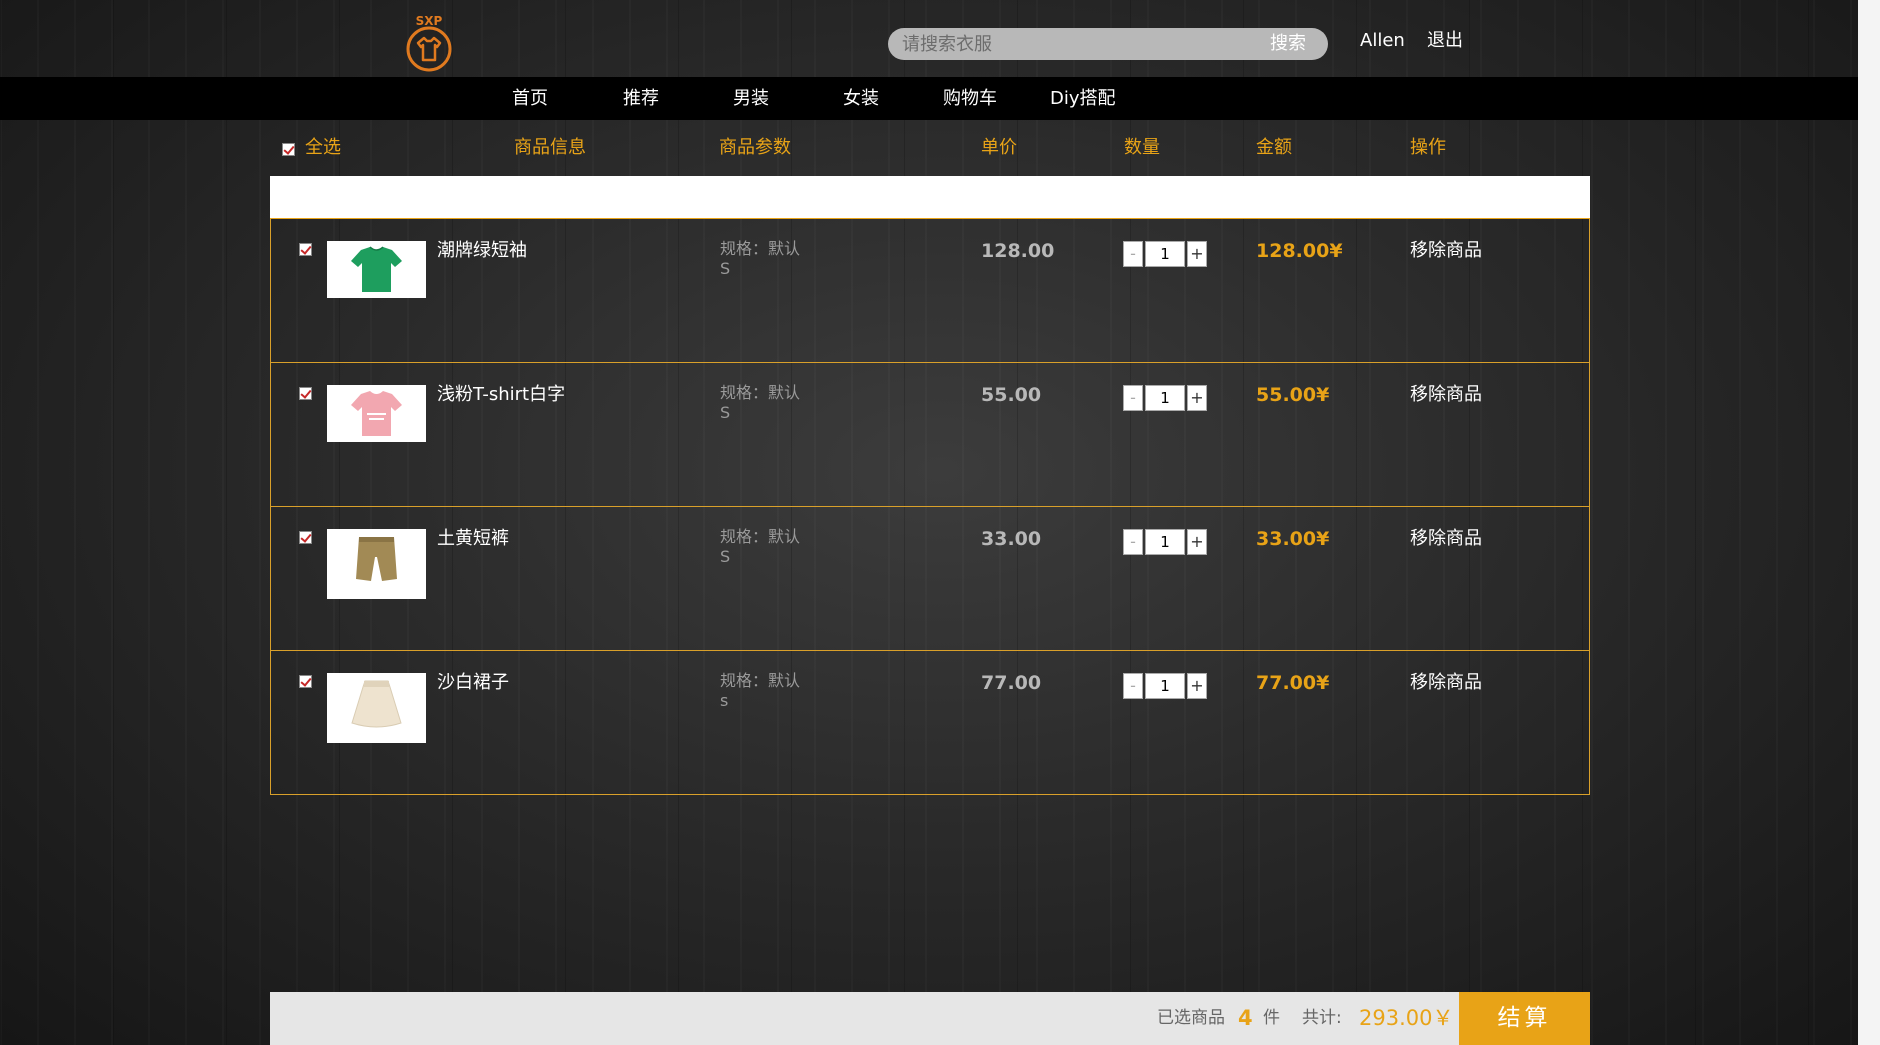 The width and height of the screenshot is (1880, 1045). Describe the element at coordinates (1322, 1018) in the screenshot. I see `total-label: 共计:` at that location.